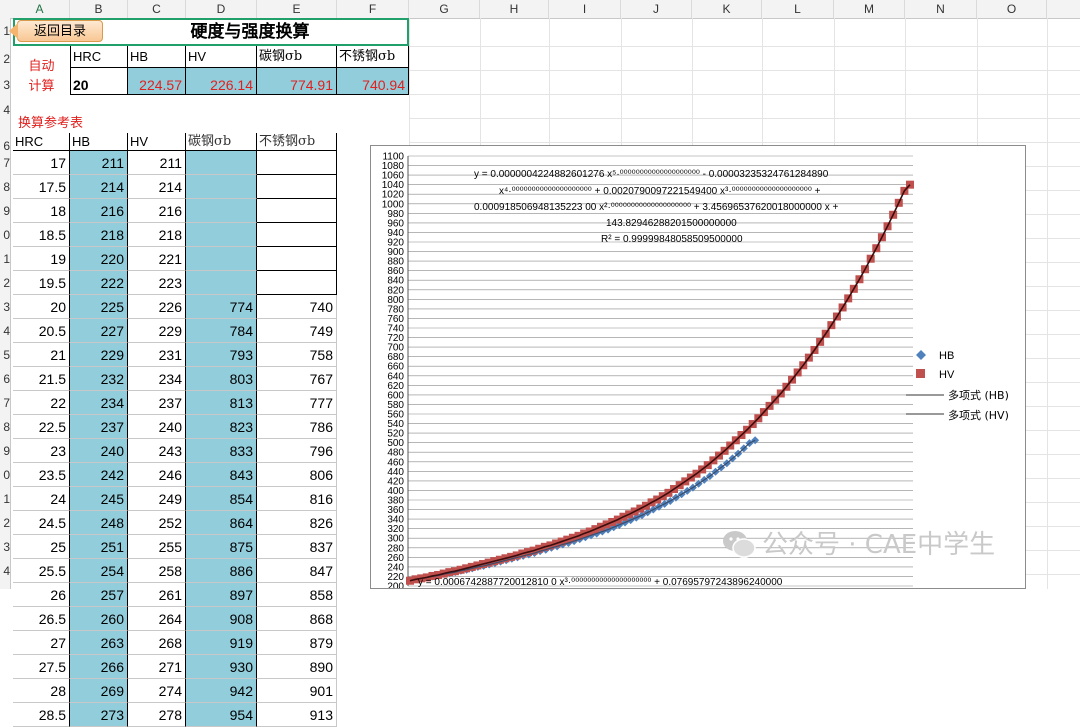 Image resolution: width=1080 pixels, height=727 pixels. Describe the element at coordinates (297, 475) in the screenshot. I see `ref-table-cell: 806` at that location.